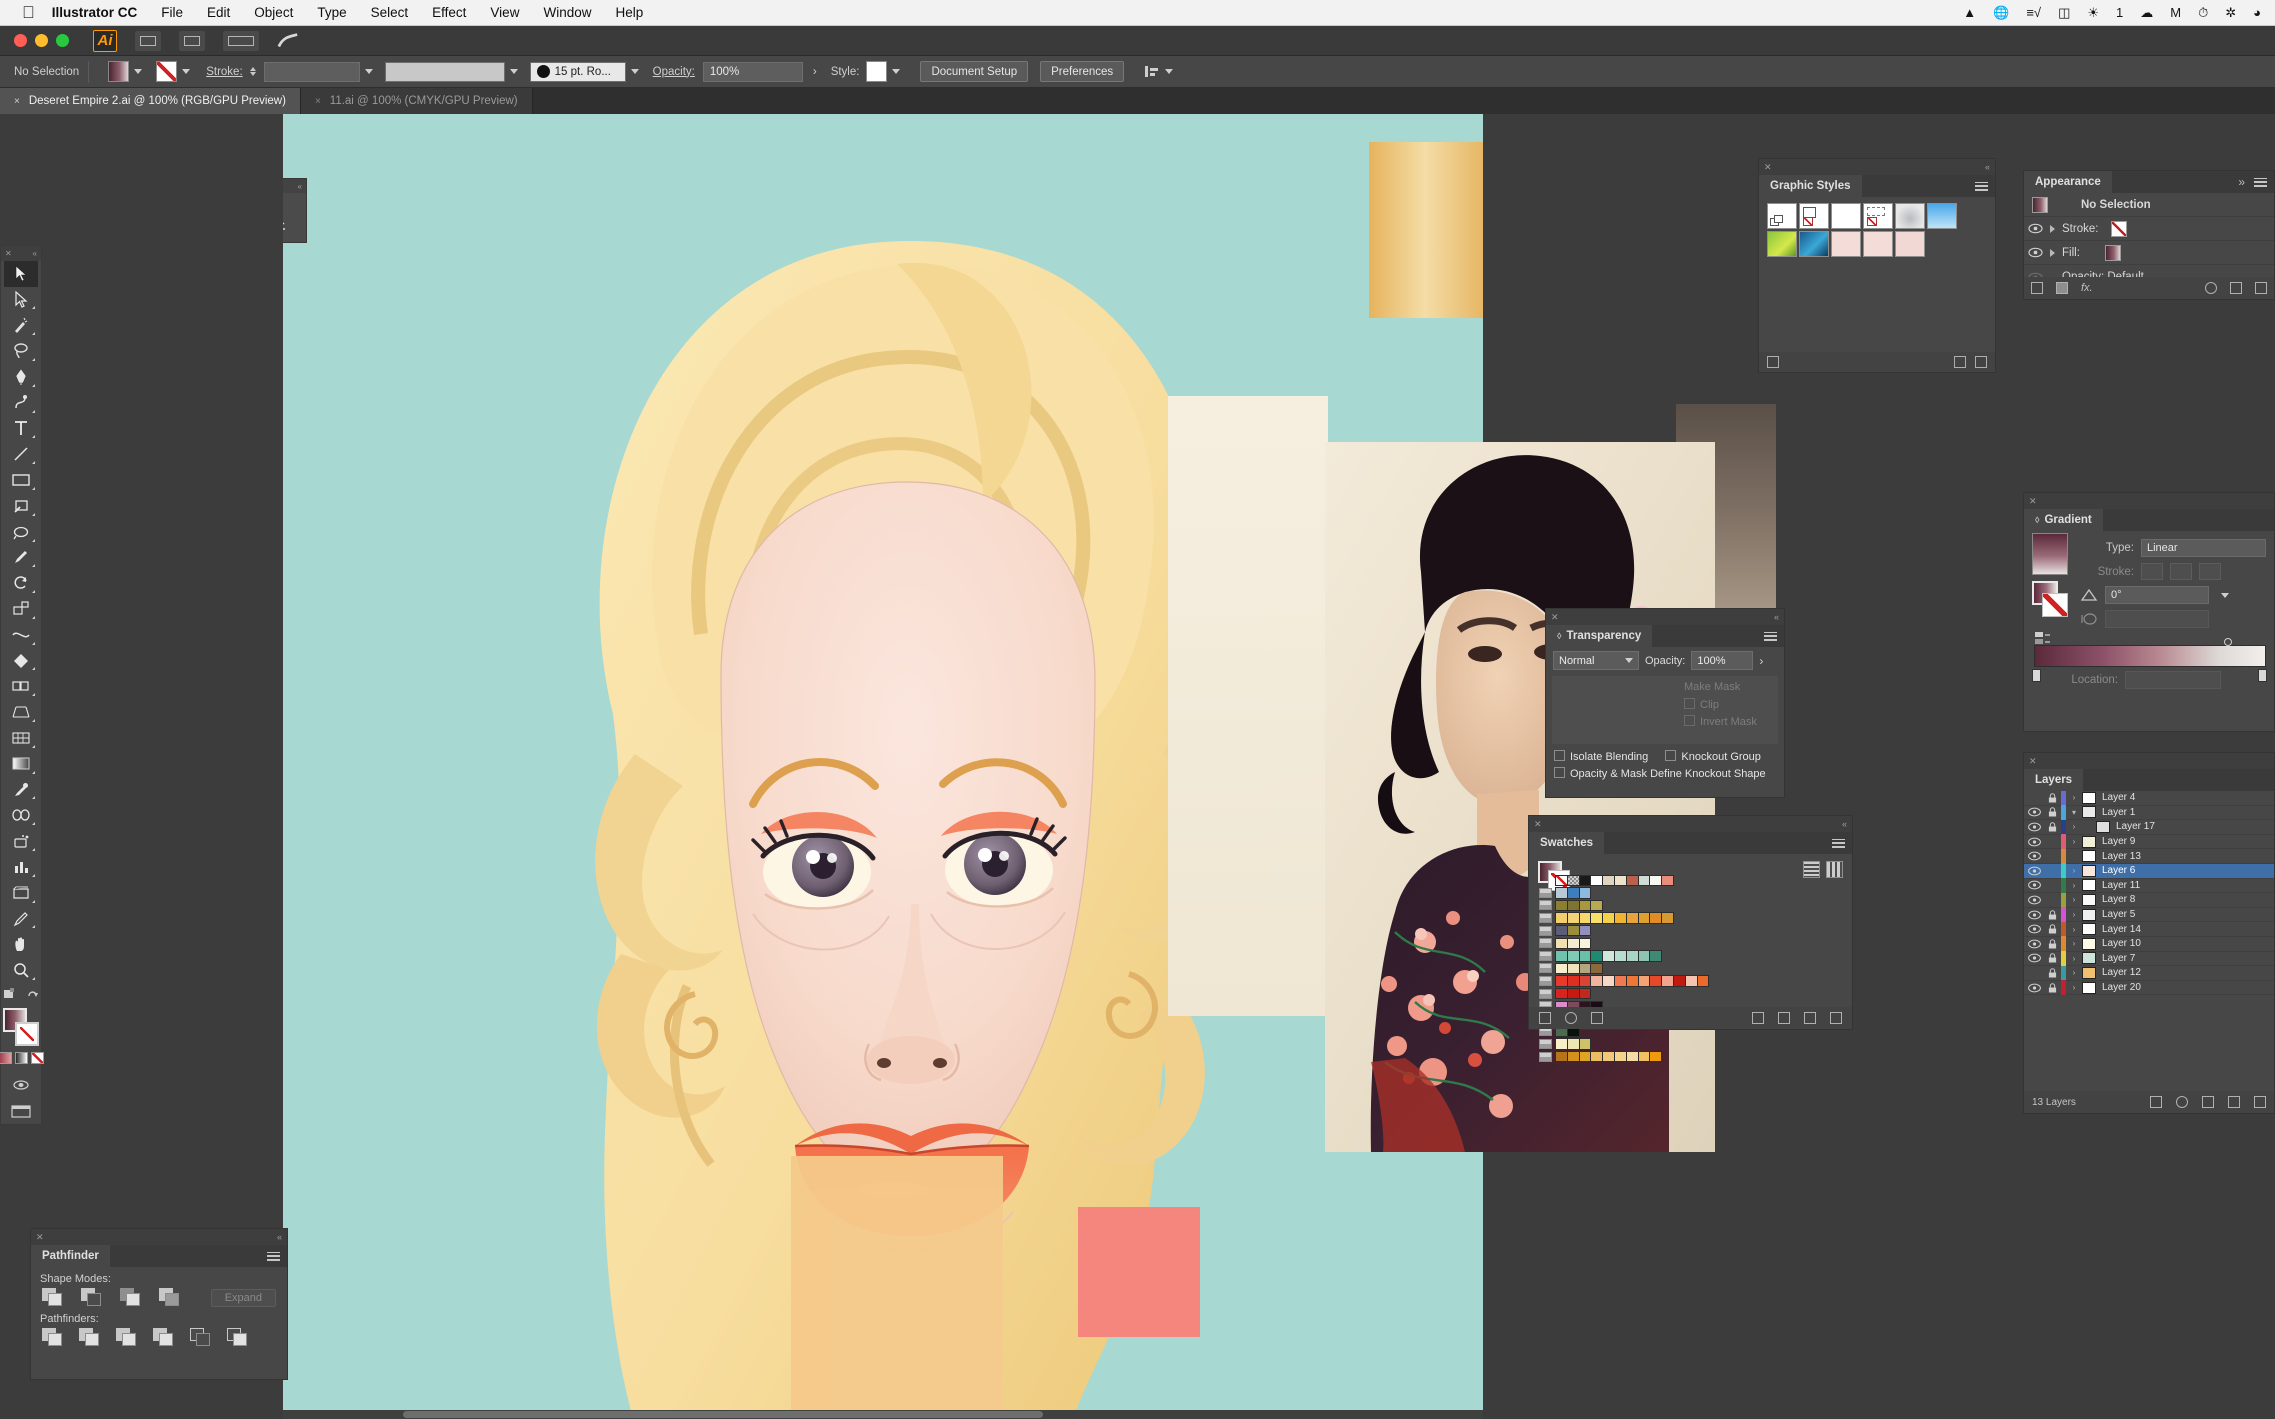  What do you see at coordinates (2149, 780) in the screenshot?
I see `panel-tab-strip: Layers` at bounding box center [2149, 780].